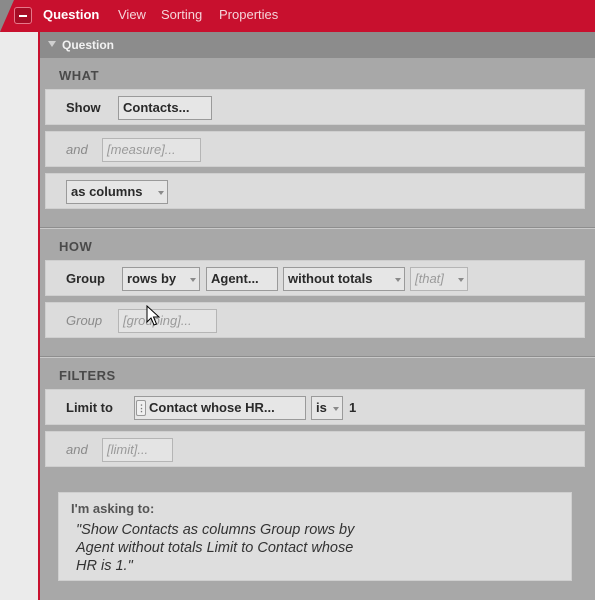  Describe the element at coordinates (321, 407) in the screenshot. I see `operator-value: is` at that location.